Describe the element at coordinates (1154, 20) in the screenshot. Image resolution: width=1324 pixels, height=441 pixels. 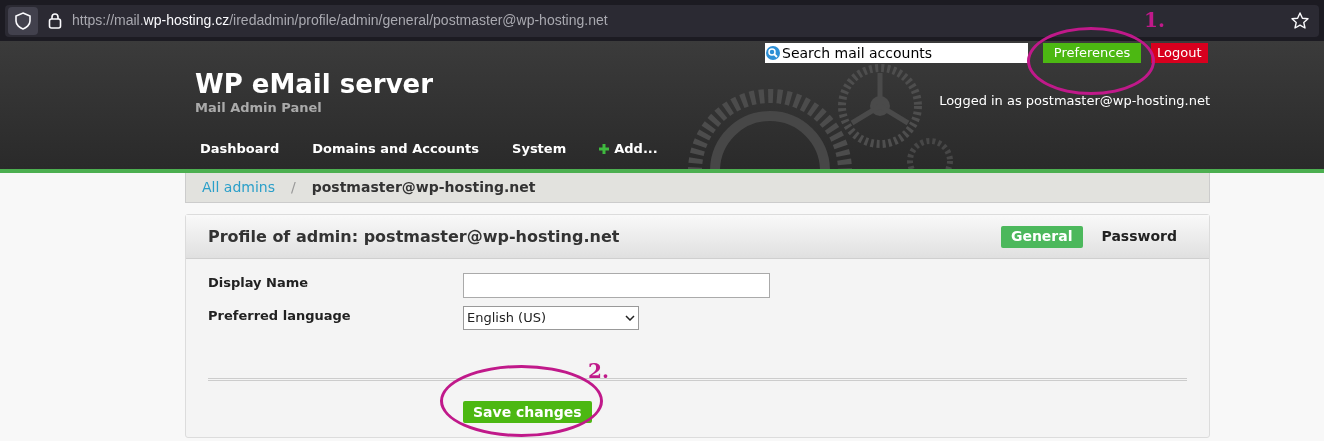
I see `annotation-number: 1.` at that location.